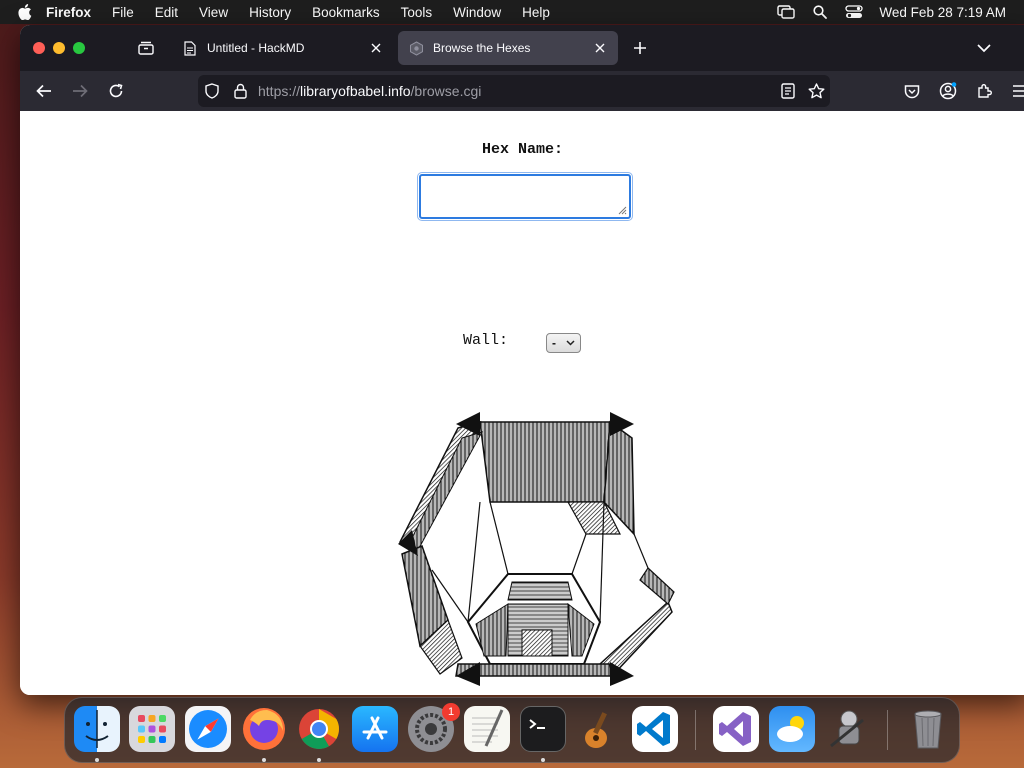 This screenshot has width=1024, height=768. I want to click on reader-view-icon, so click(788, 91).